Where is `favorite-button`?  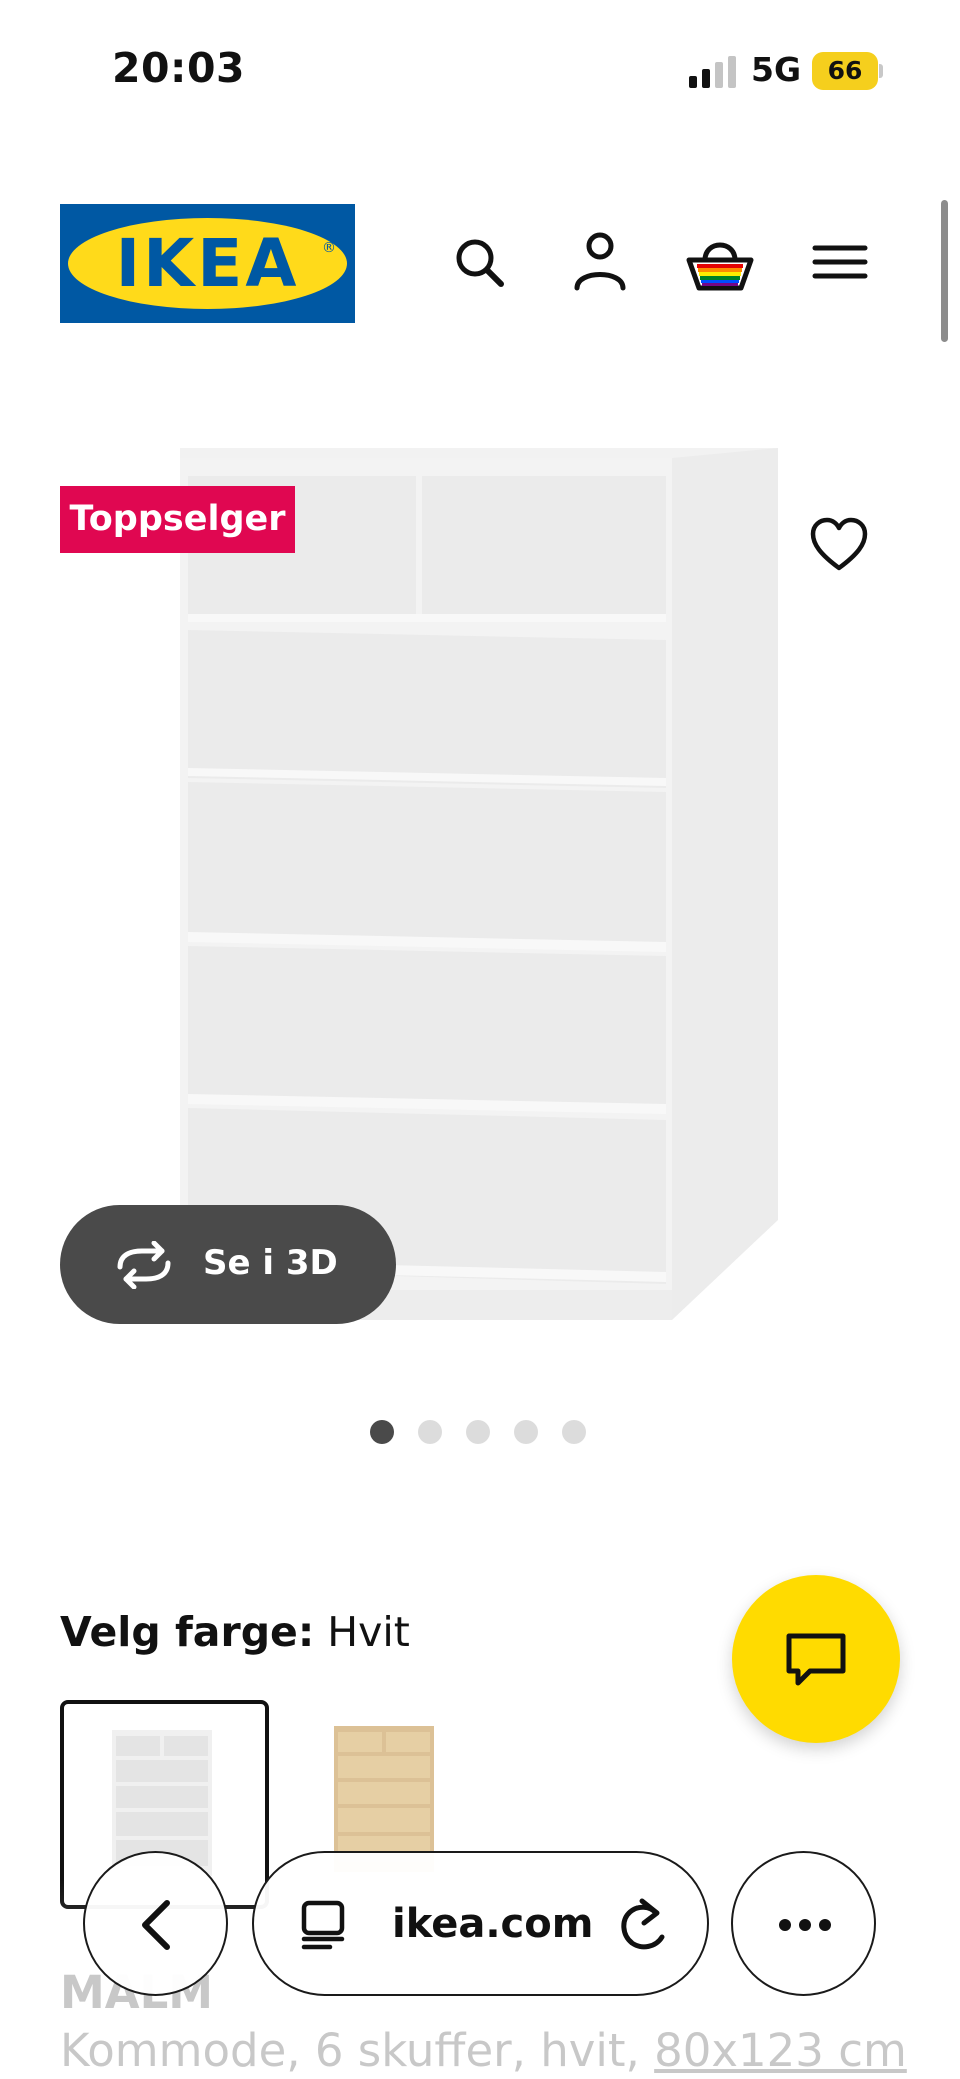 favorite-button is located at coordinates (839, 545).